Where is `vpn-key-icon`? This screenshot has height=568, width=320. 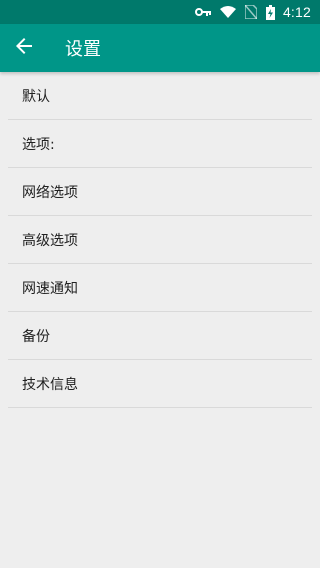
vpn-key-icon is located at coordinates (202, 12).